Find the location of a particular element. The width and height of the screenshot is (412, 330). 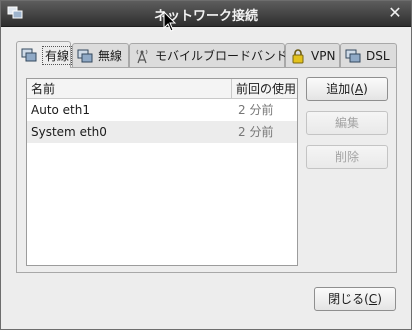

close-button: 閉じる(C) is located at coordinates (355, 299).